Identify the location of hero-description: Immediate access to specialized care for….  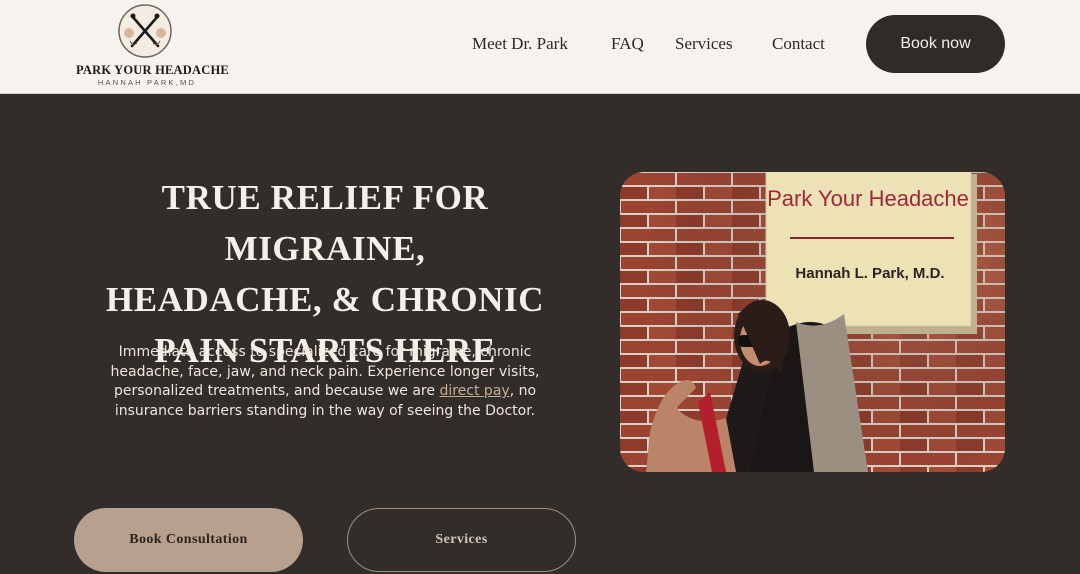
(325, 382).